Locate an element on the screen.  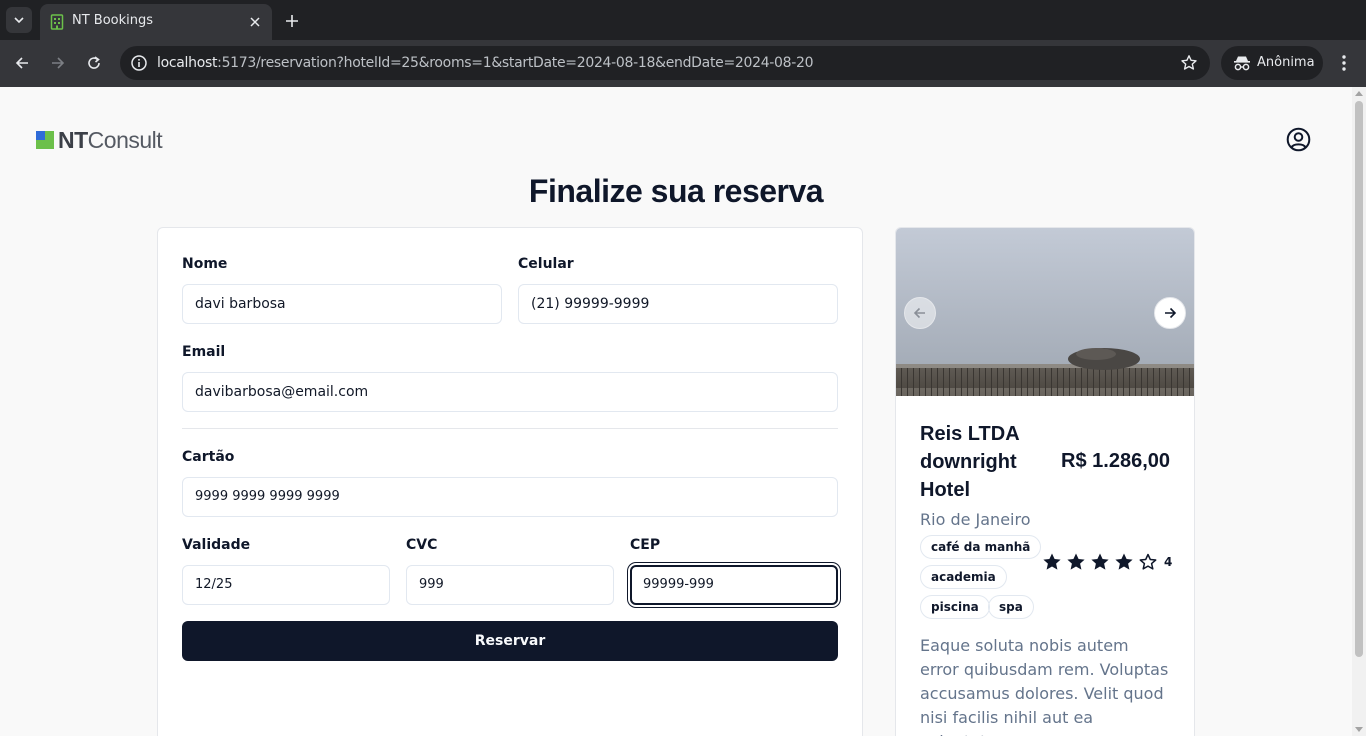
user-account-button is located at coordinates (1298, 139).